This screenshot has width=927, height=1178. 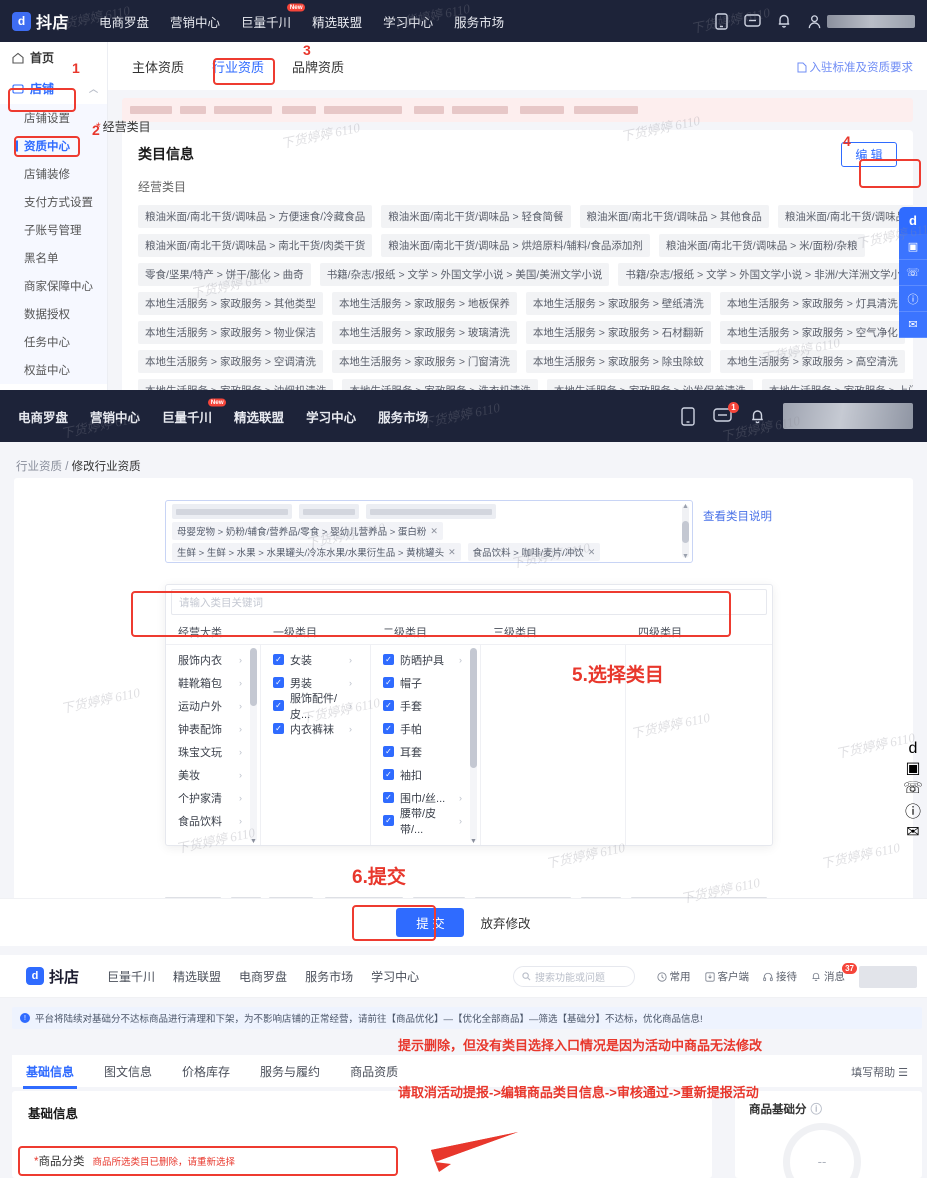 I want to click on tab-service-contract: 服务与履约, so click(x=290, y=1071).